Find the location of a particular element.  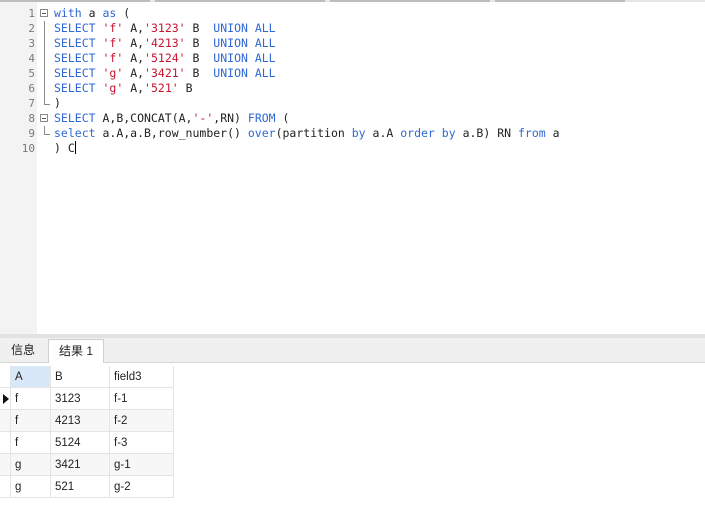

table-cell: f-1 is located at coordinates (142, 399).